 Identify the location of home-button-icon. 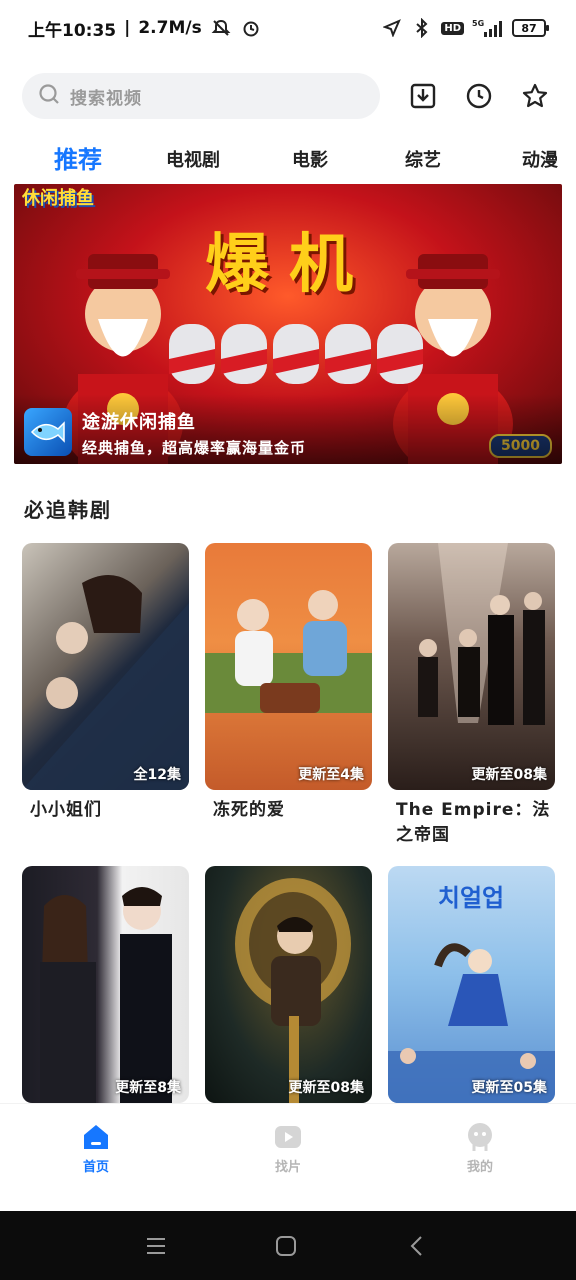
(286, 1246).